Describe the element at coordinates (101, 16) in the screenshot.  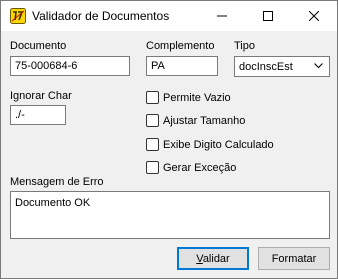
I see `window-title: Validador de Documentos` at that location.